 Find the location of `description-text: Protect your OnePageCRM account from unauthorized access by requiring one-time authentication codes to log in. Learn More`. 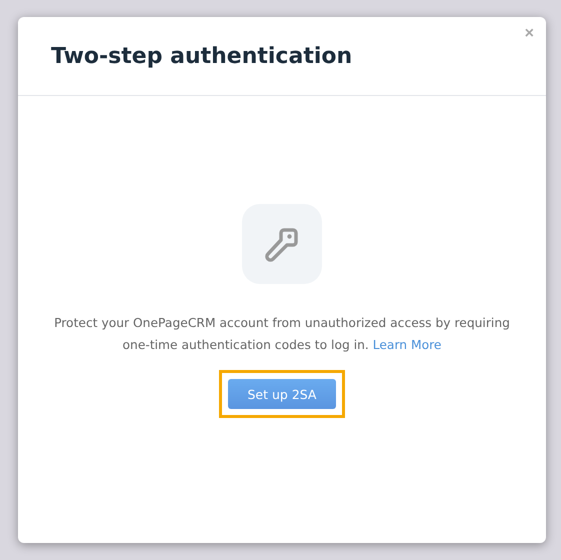

description-text: Protect your OnePageCRM account from unauthorized access by requiring one-time authentication codes to log in. Learn More is located at coordinates (282, 334).